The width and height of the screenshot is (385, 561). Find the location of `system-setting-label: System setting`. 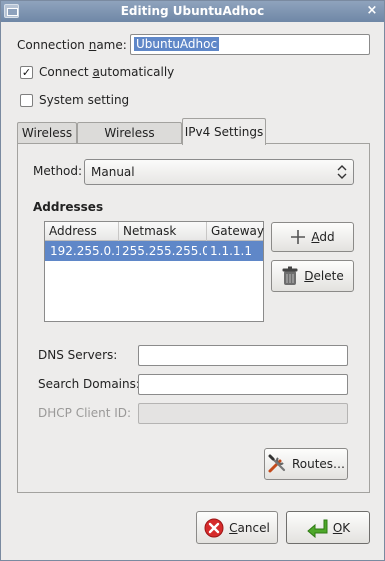

system-setting-label: System setting is located at coordinates (84, 100).